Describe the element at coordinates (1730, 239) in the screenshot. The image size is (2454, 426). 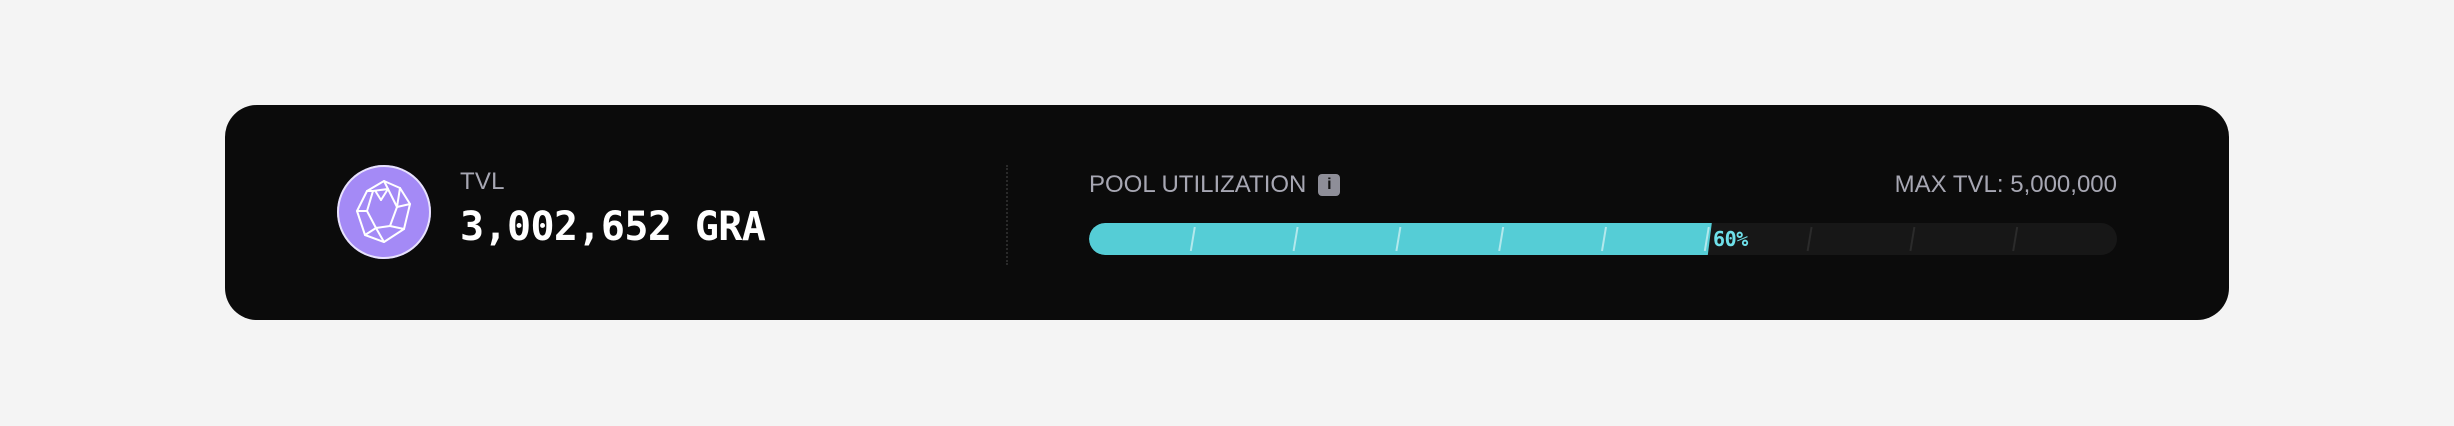
I see `utilization-percent: 60%` at that location.